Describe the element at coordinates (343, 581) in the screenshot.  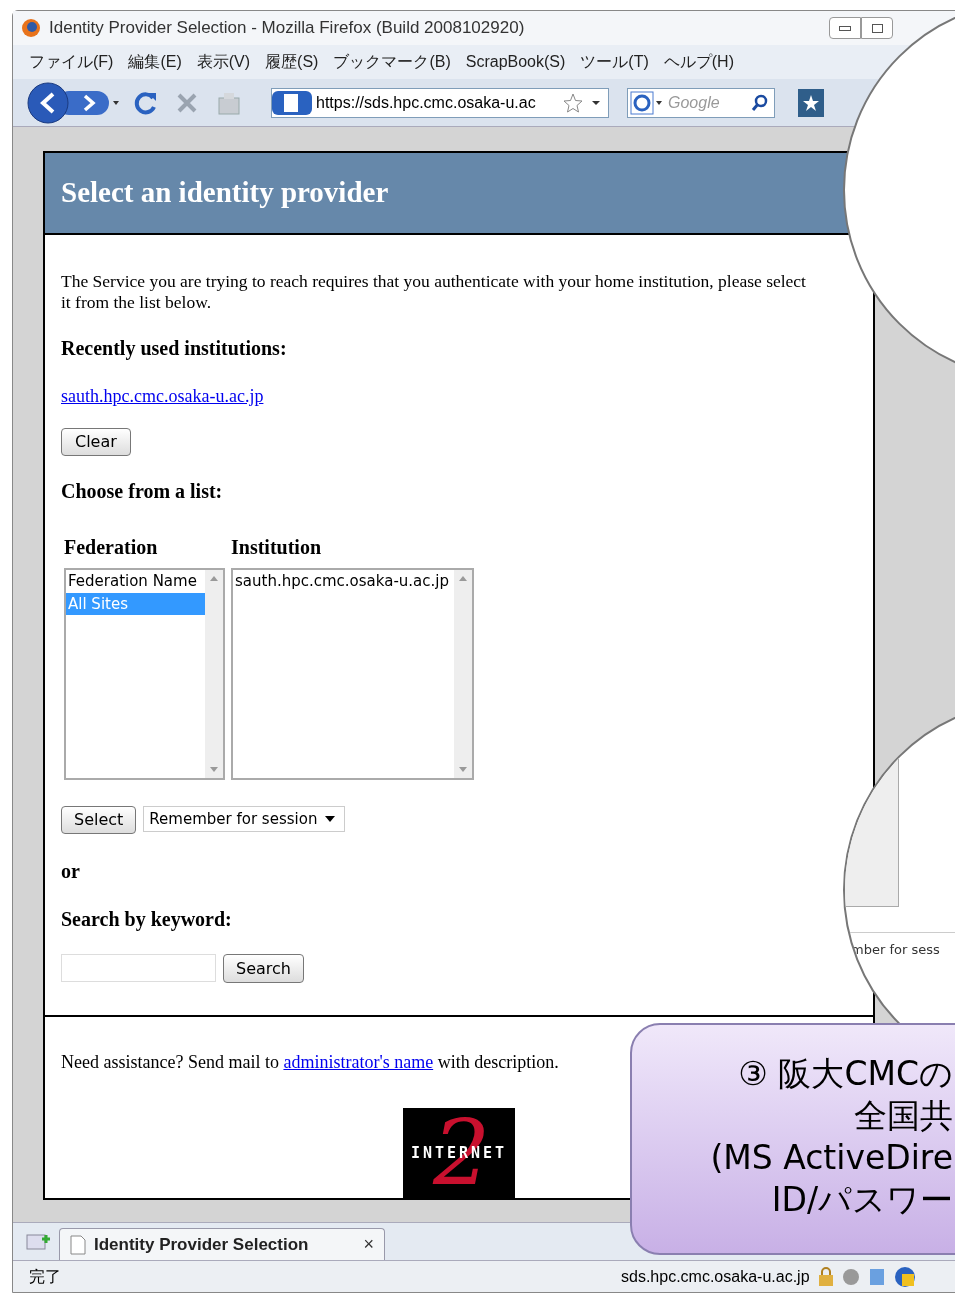
I see `list-option: sauth.hpc.cmc.osaka-u.ac.jp` at that location.